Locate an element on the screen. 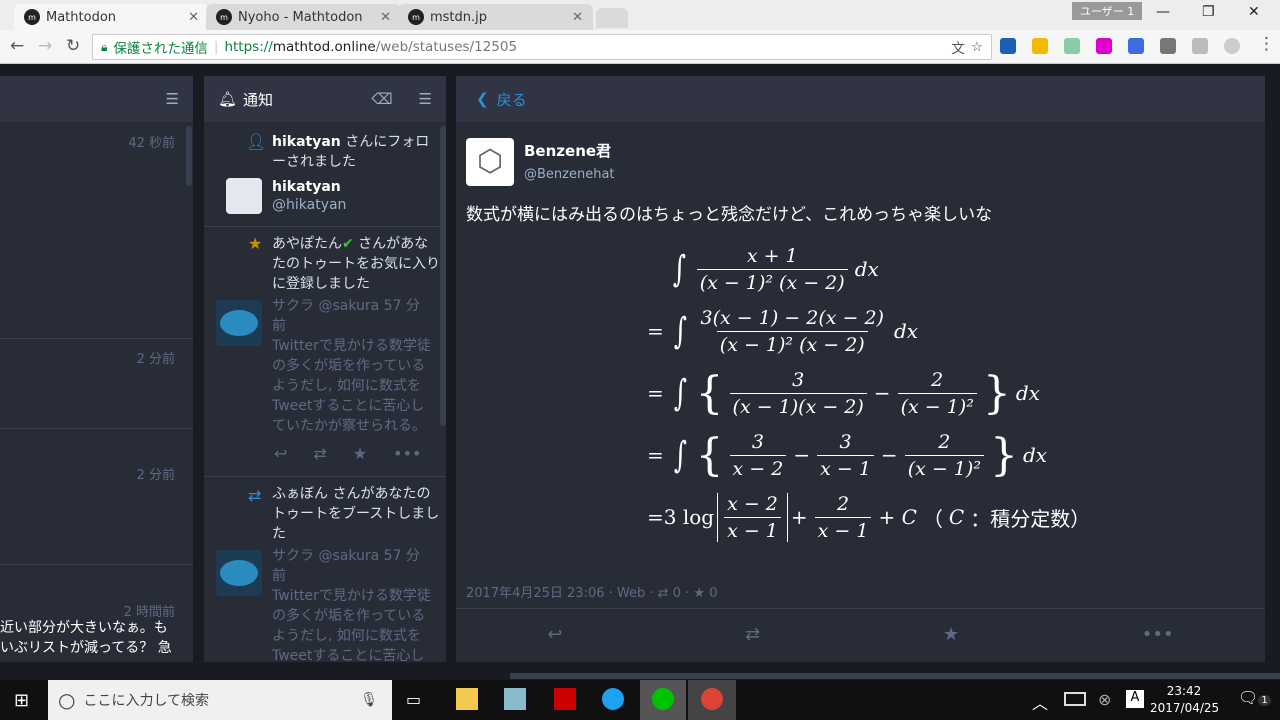  status-snippet: 近い部分が大きいなぁ。も いぶリストが減ってる？ 急 is located at coordinates (86, 638).